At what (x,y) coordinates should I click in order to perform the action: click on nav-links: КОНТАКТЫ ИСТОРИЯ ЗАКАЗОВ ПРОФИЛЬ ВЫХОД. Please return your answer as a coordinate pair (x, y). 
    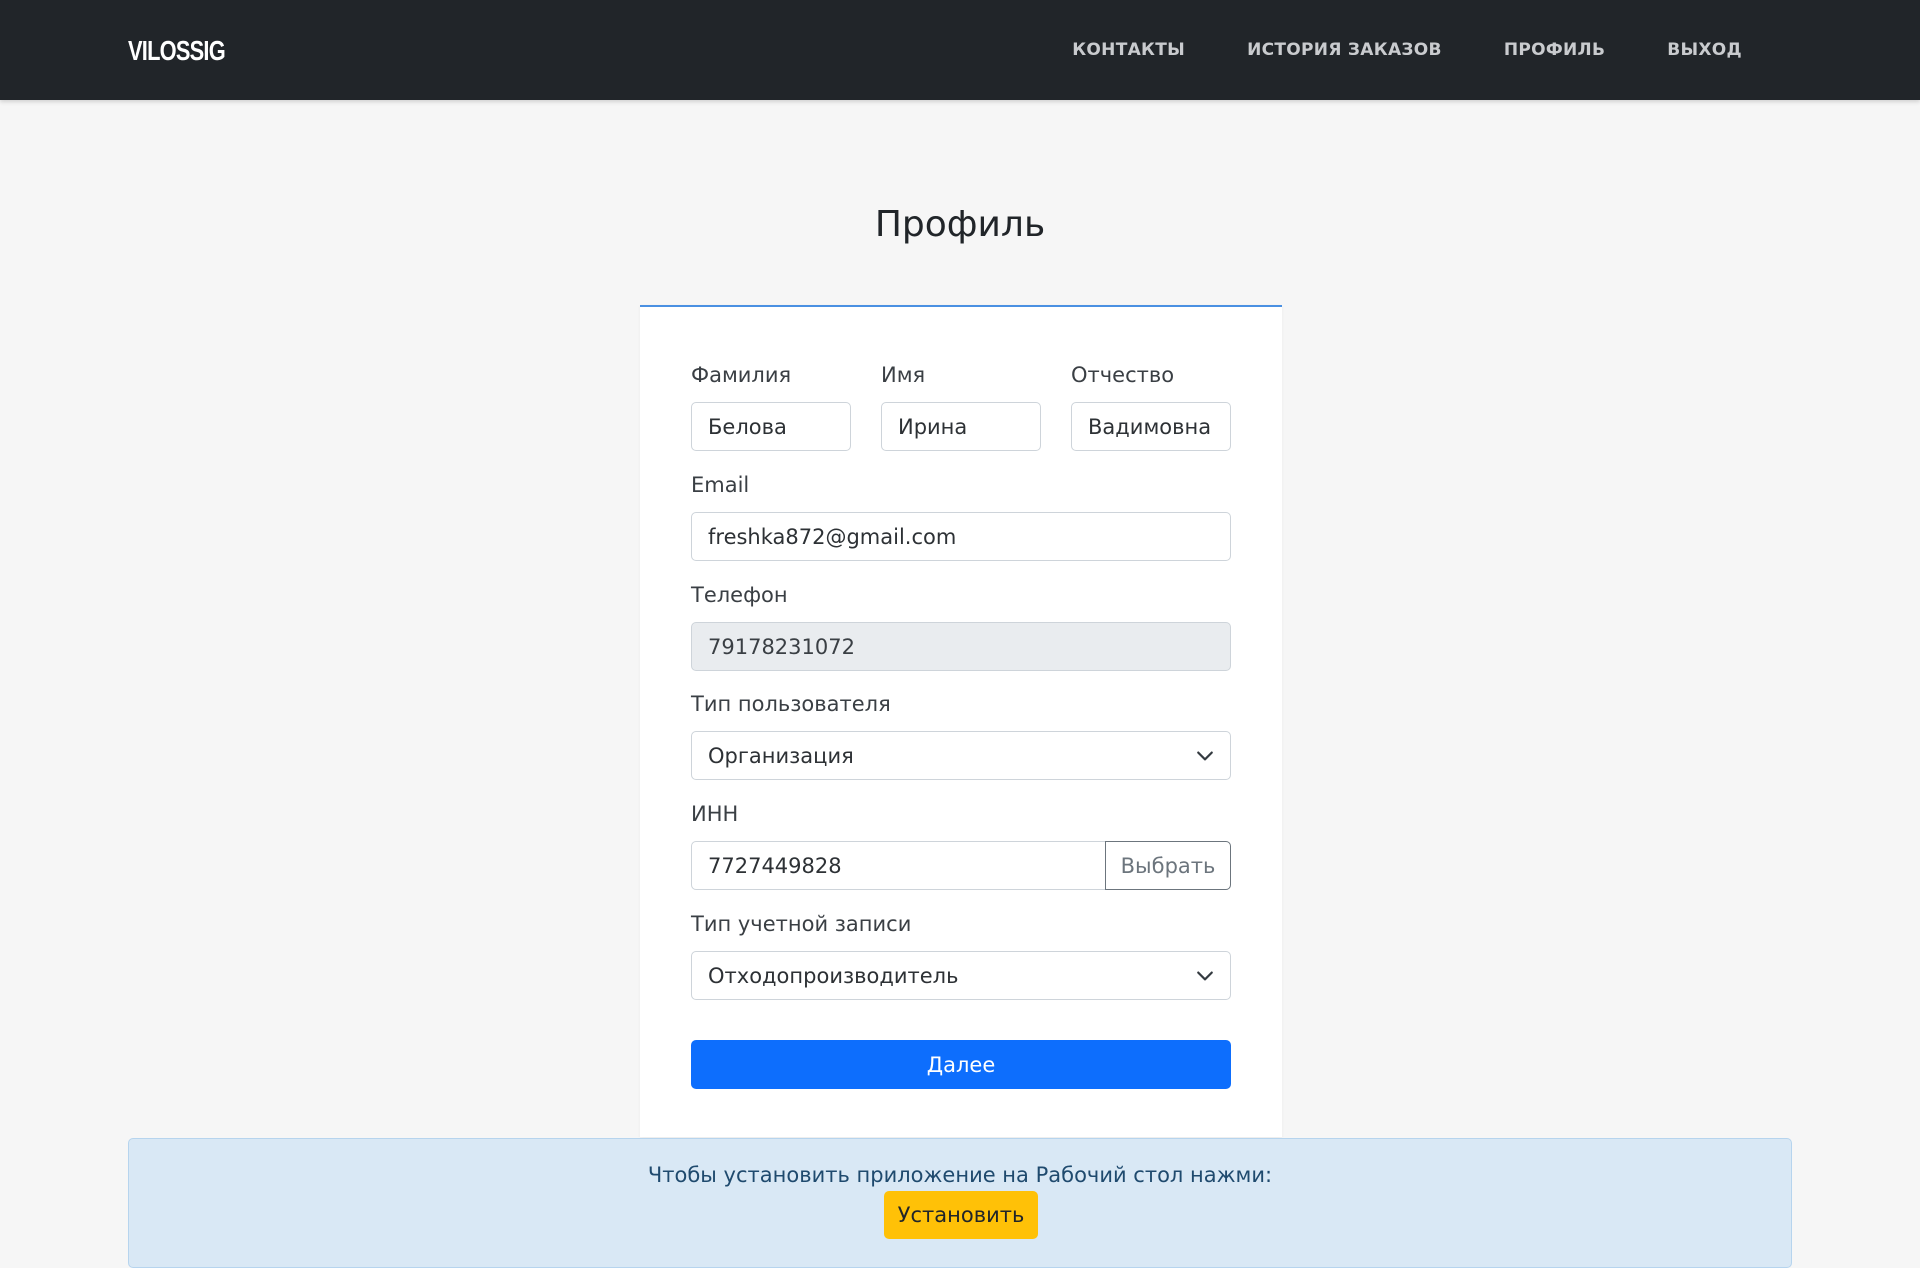
    Looking at the image, I should click on (1407, 50).